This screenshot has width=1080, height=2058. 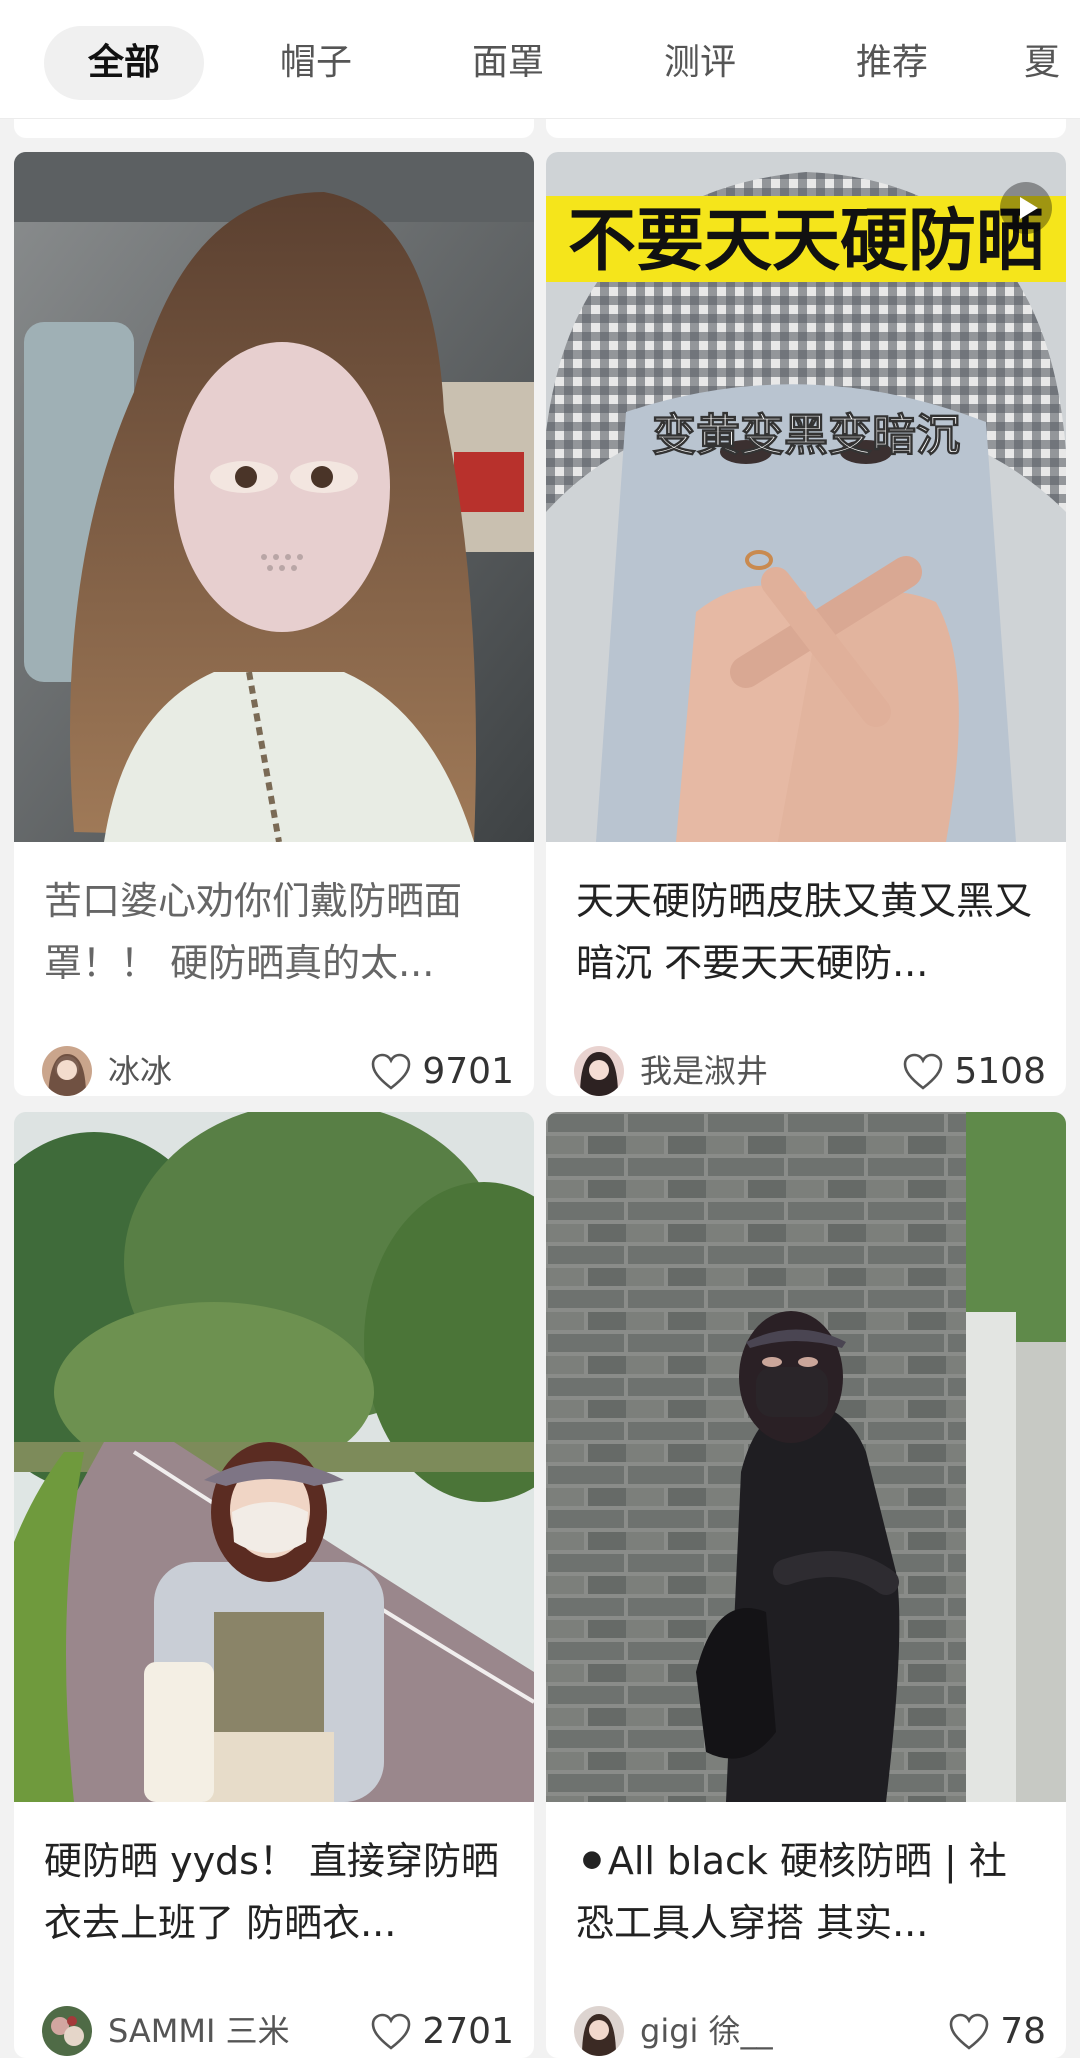 What do you see at coordinates (1023, 2031) in the screenshot?
I see `like-count: 78` at bounding box center [1023, 2031].